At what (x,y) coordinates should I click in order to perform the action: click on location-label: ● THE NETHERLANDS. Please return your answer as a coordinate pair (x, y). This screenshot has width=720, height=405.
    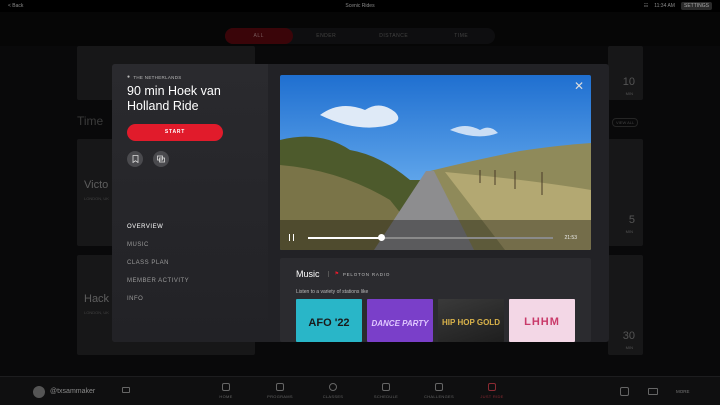
    Looking at the image, I should click on (154, 77).